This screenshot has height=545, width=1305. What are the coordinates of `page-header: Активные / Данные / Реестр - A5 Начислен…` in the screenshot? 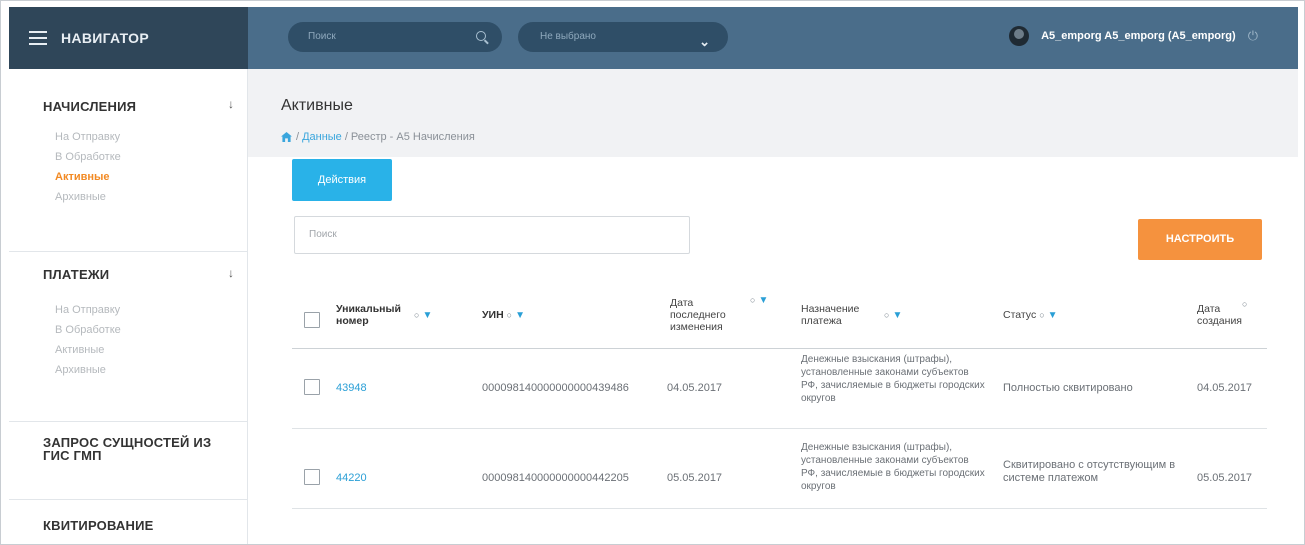 It's located at (773, 113).